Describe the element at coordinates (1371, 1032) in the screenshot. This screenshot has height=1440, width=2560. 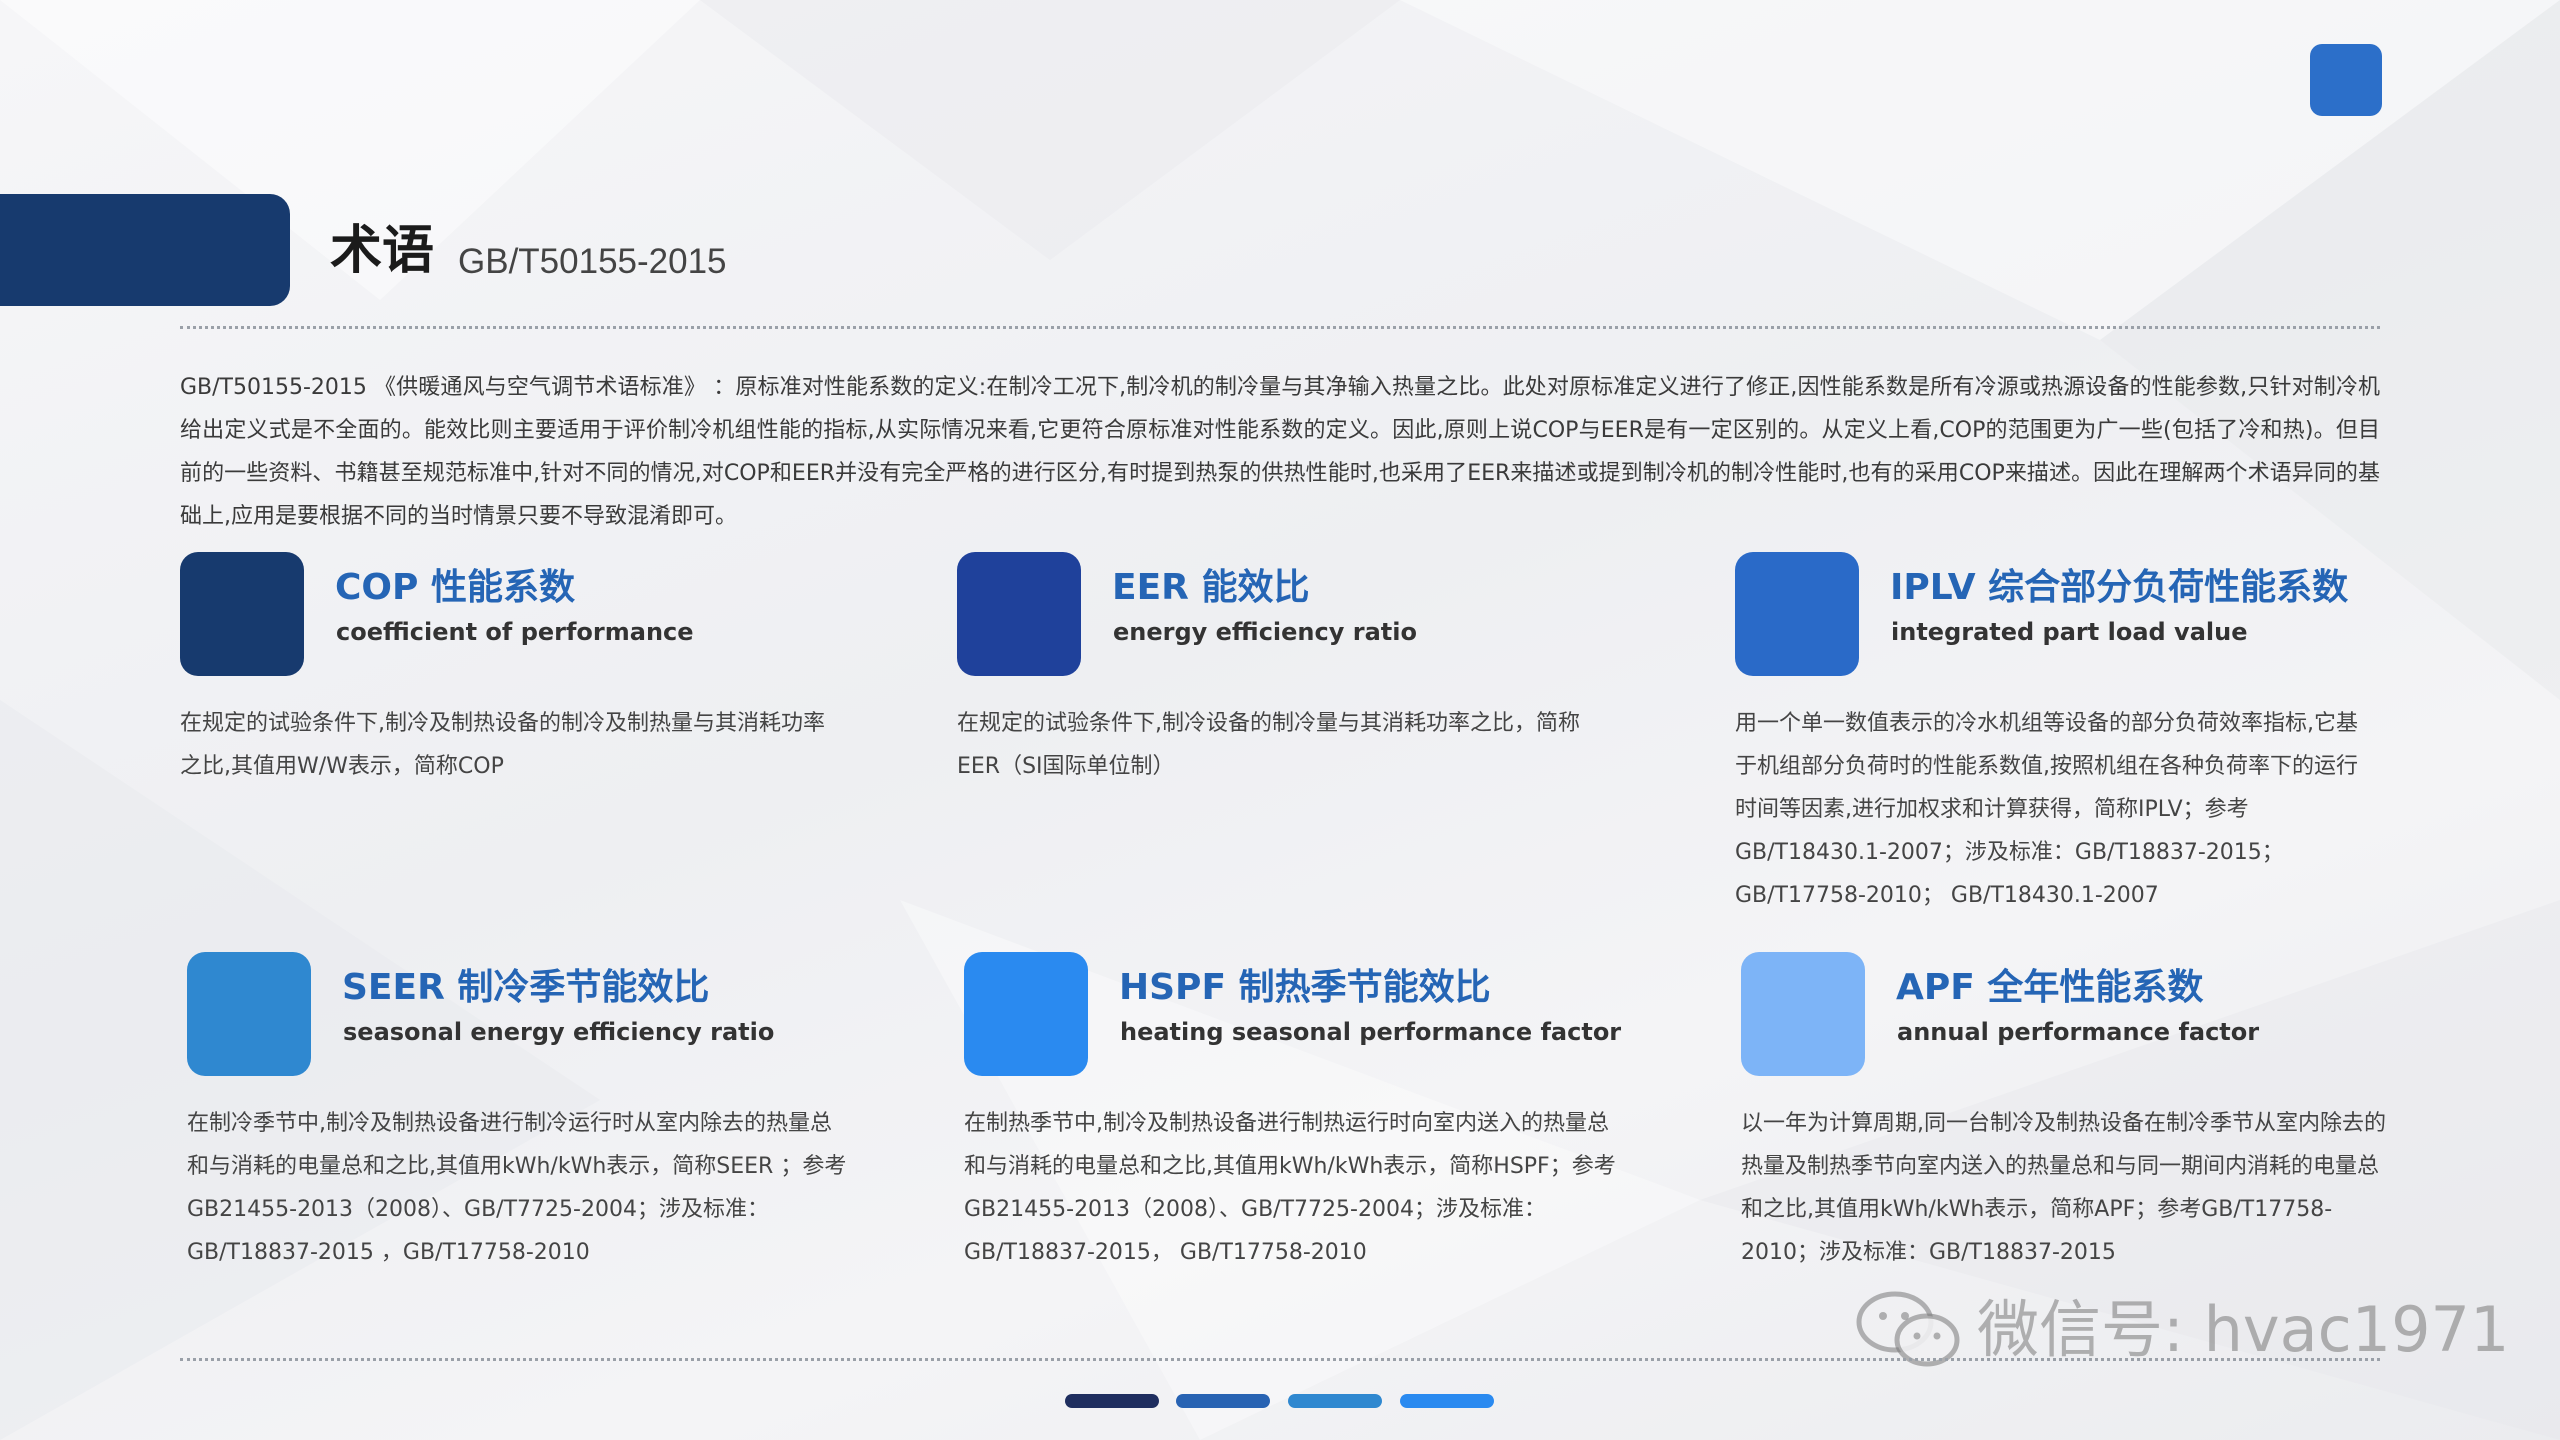
I see `card-subtitle: heating seasonal performance factor` at that location.